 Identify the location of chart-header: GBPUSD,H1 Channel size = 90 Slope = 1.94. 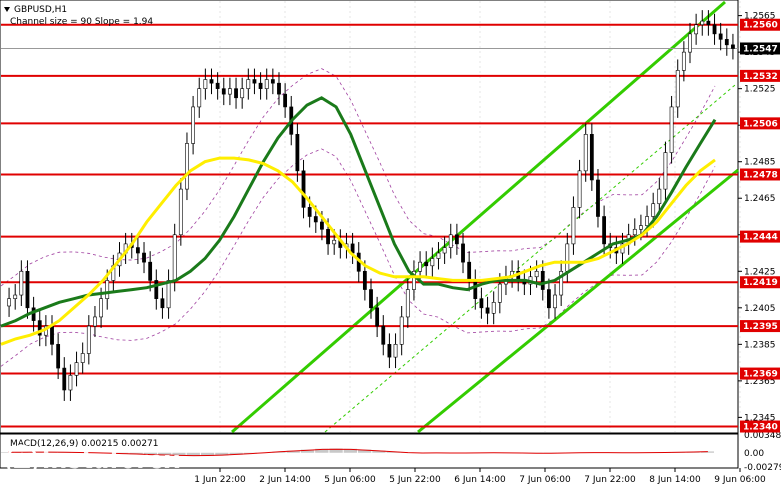
(78, 16).